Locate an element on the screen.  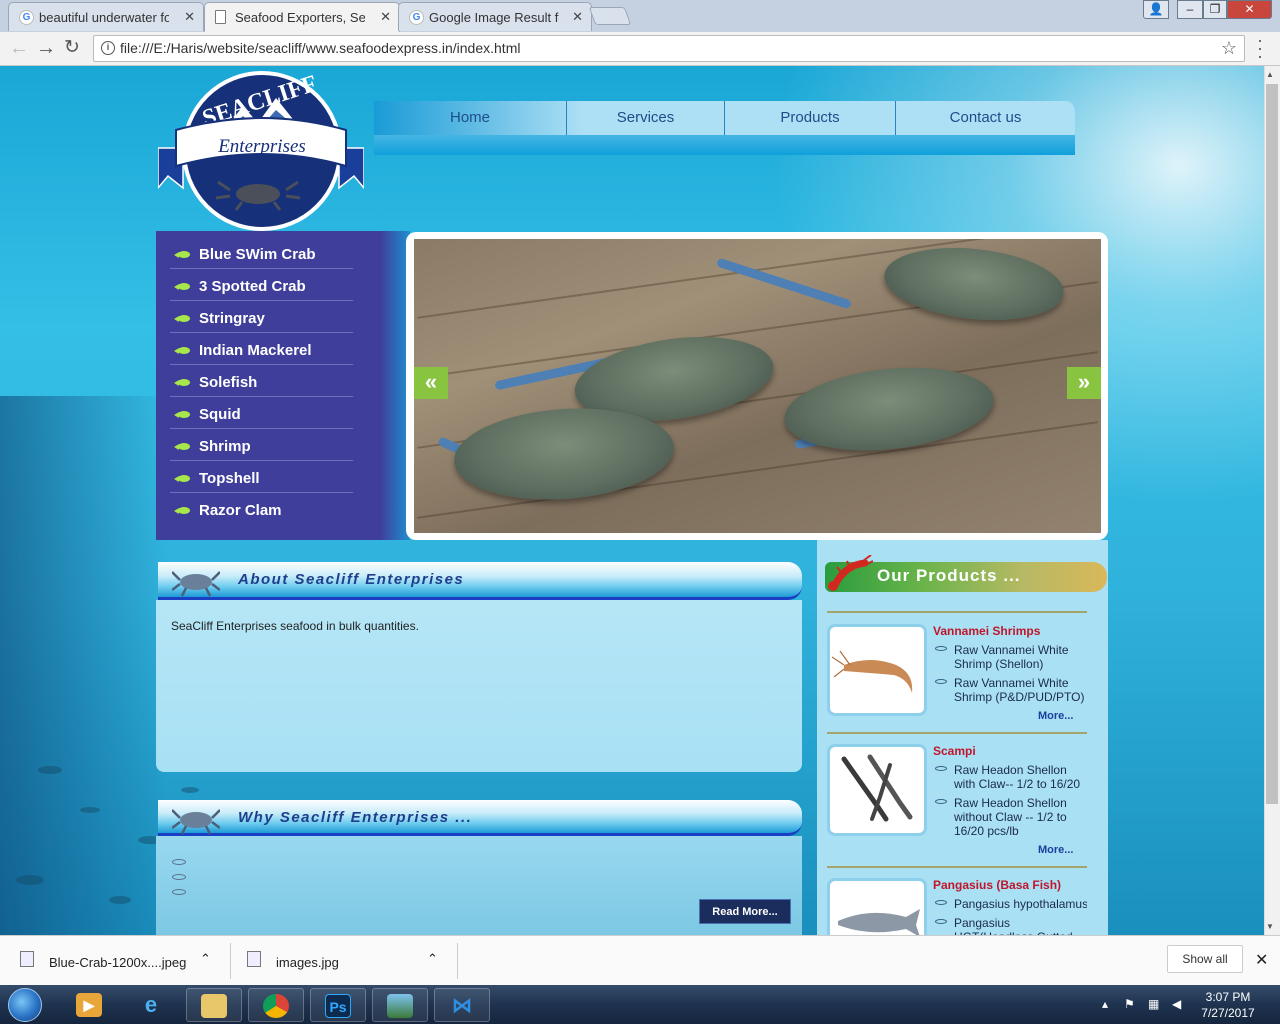
sidebar-item-indian-mackerel: Indian Mackerel is located at coordinates (261, 349).